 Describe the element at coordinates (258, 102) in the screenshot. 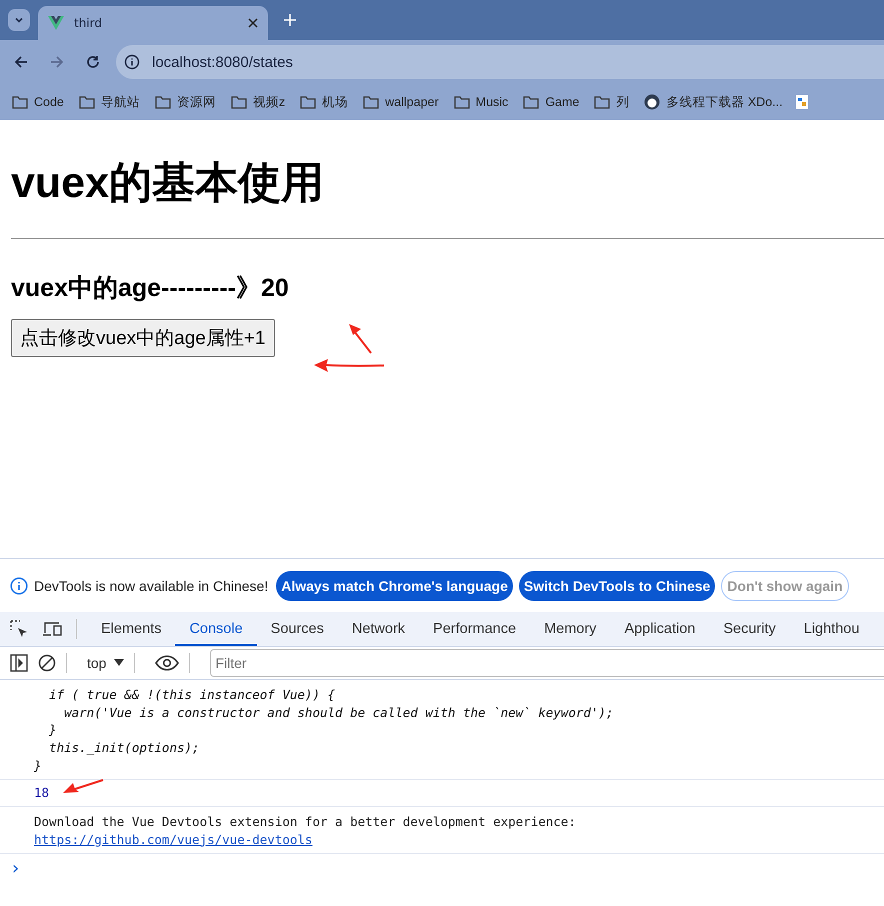

I see `bookmark: 视频z` at that location.